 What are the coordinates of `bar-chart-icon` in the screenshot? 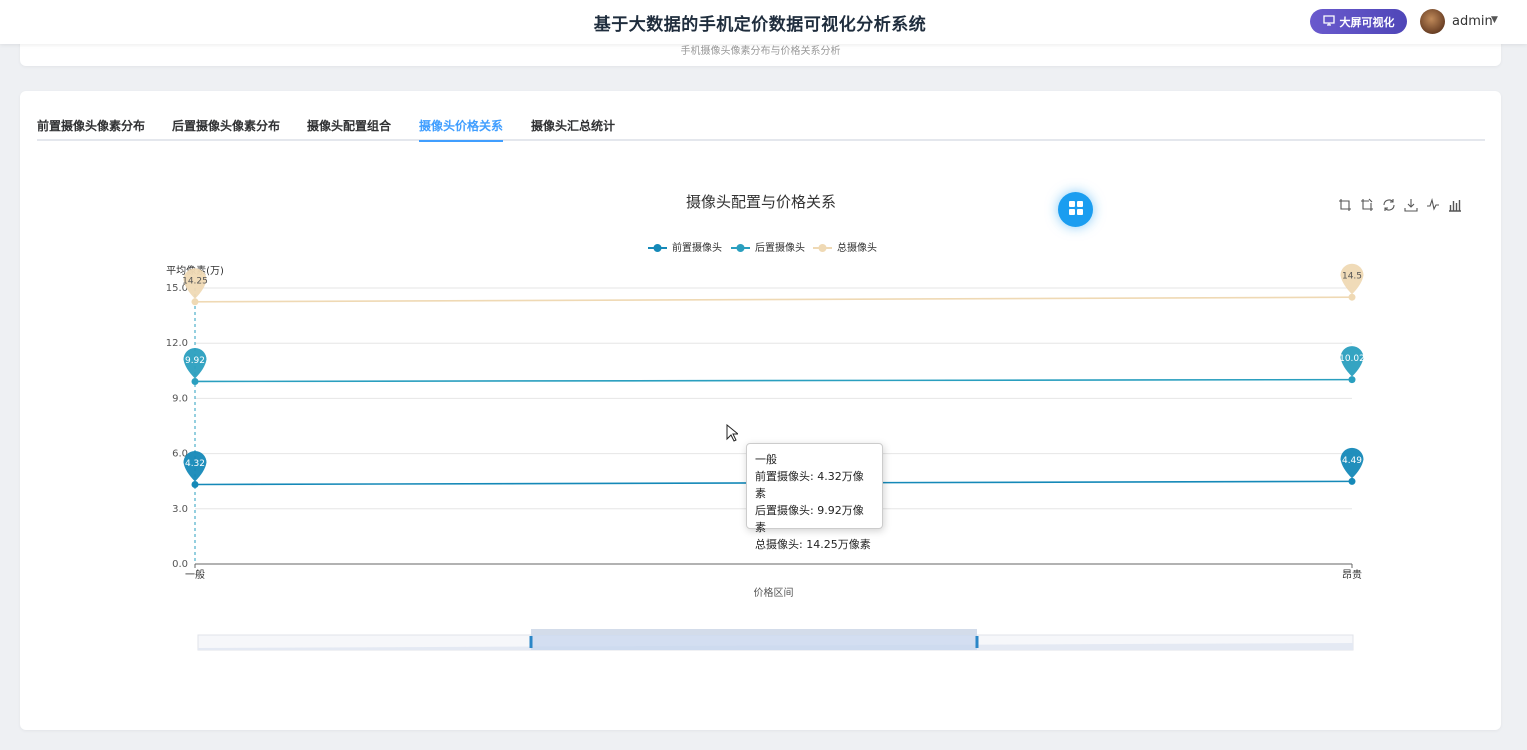 It's located at (1454, 204).